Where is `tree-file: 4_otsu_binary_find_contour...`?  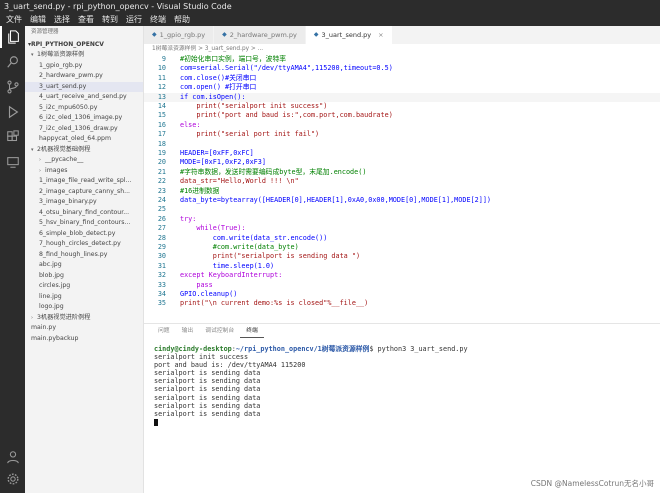
tree-file: 4_otsu_binary_find_contour... is located at coordinates (84, 213).